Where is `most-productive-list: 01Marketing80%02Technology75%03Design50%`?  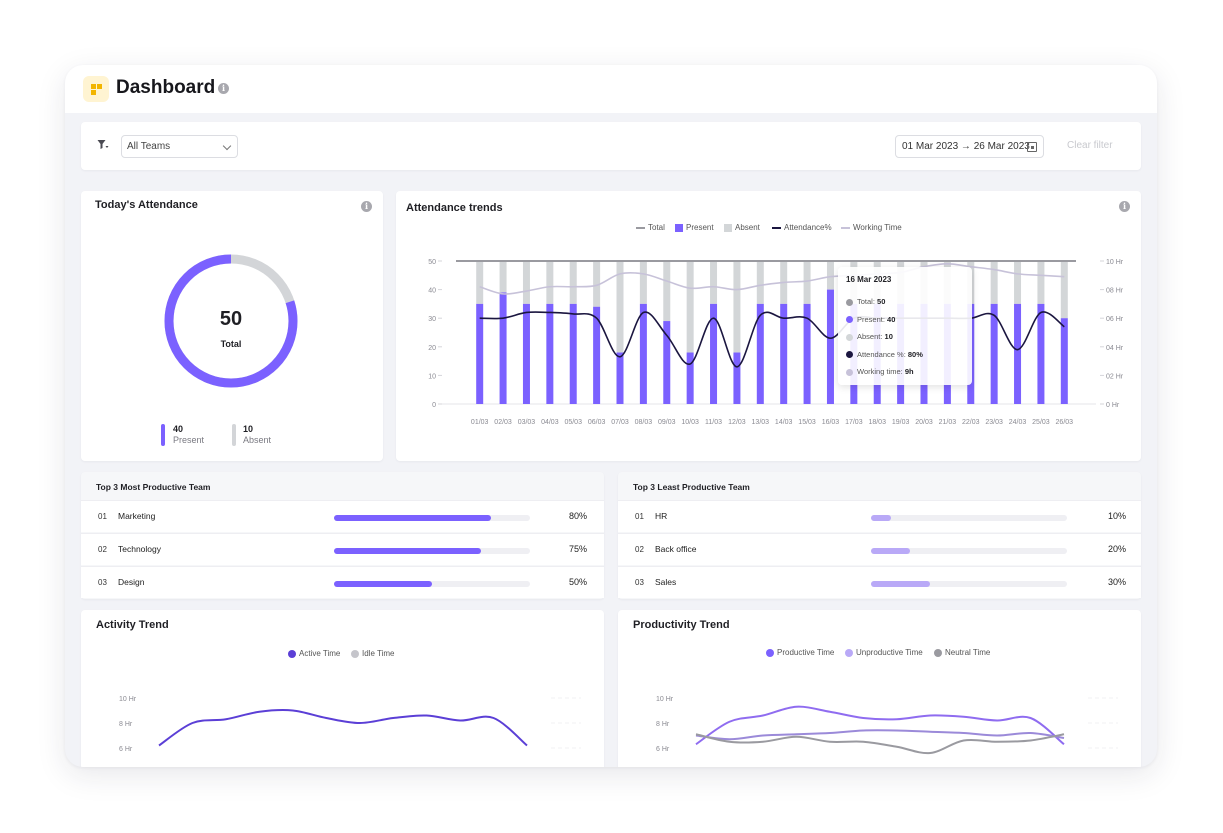
most-productive-list: 01Marketing80%02Technology75%03Design50% is located at coordinates (342, 549).